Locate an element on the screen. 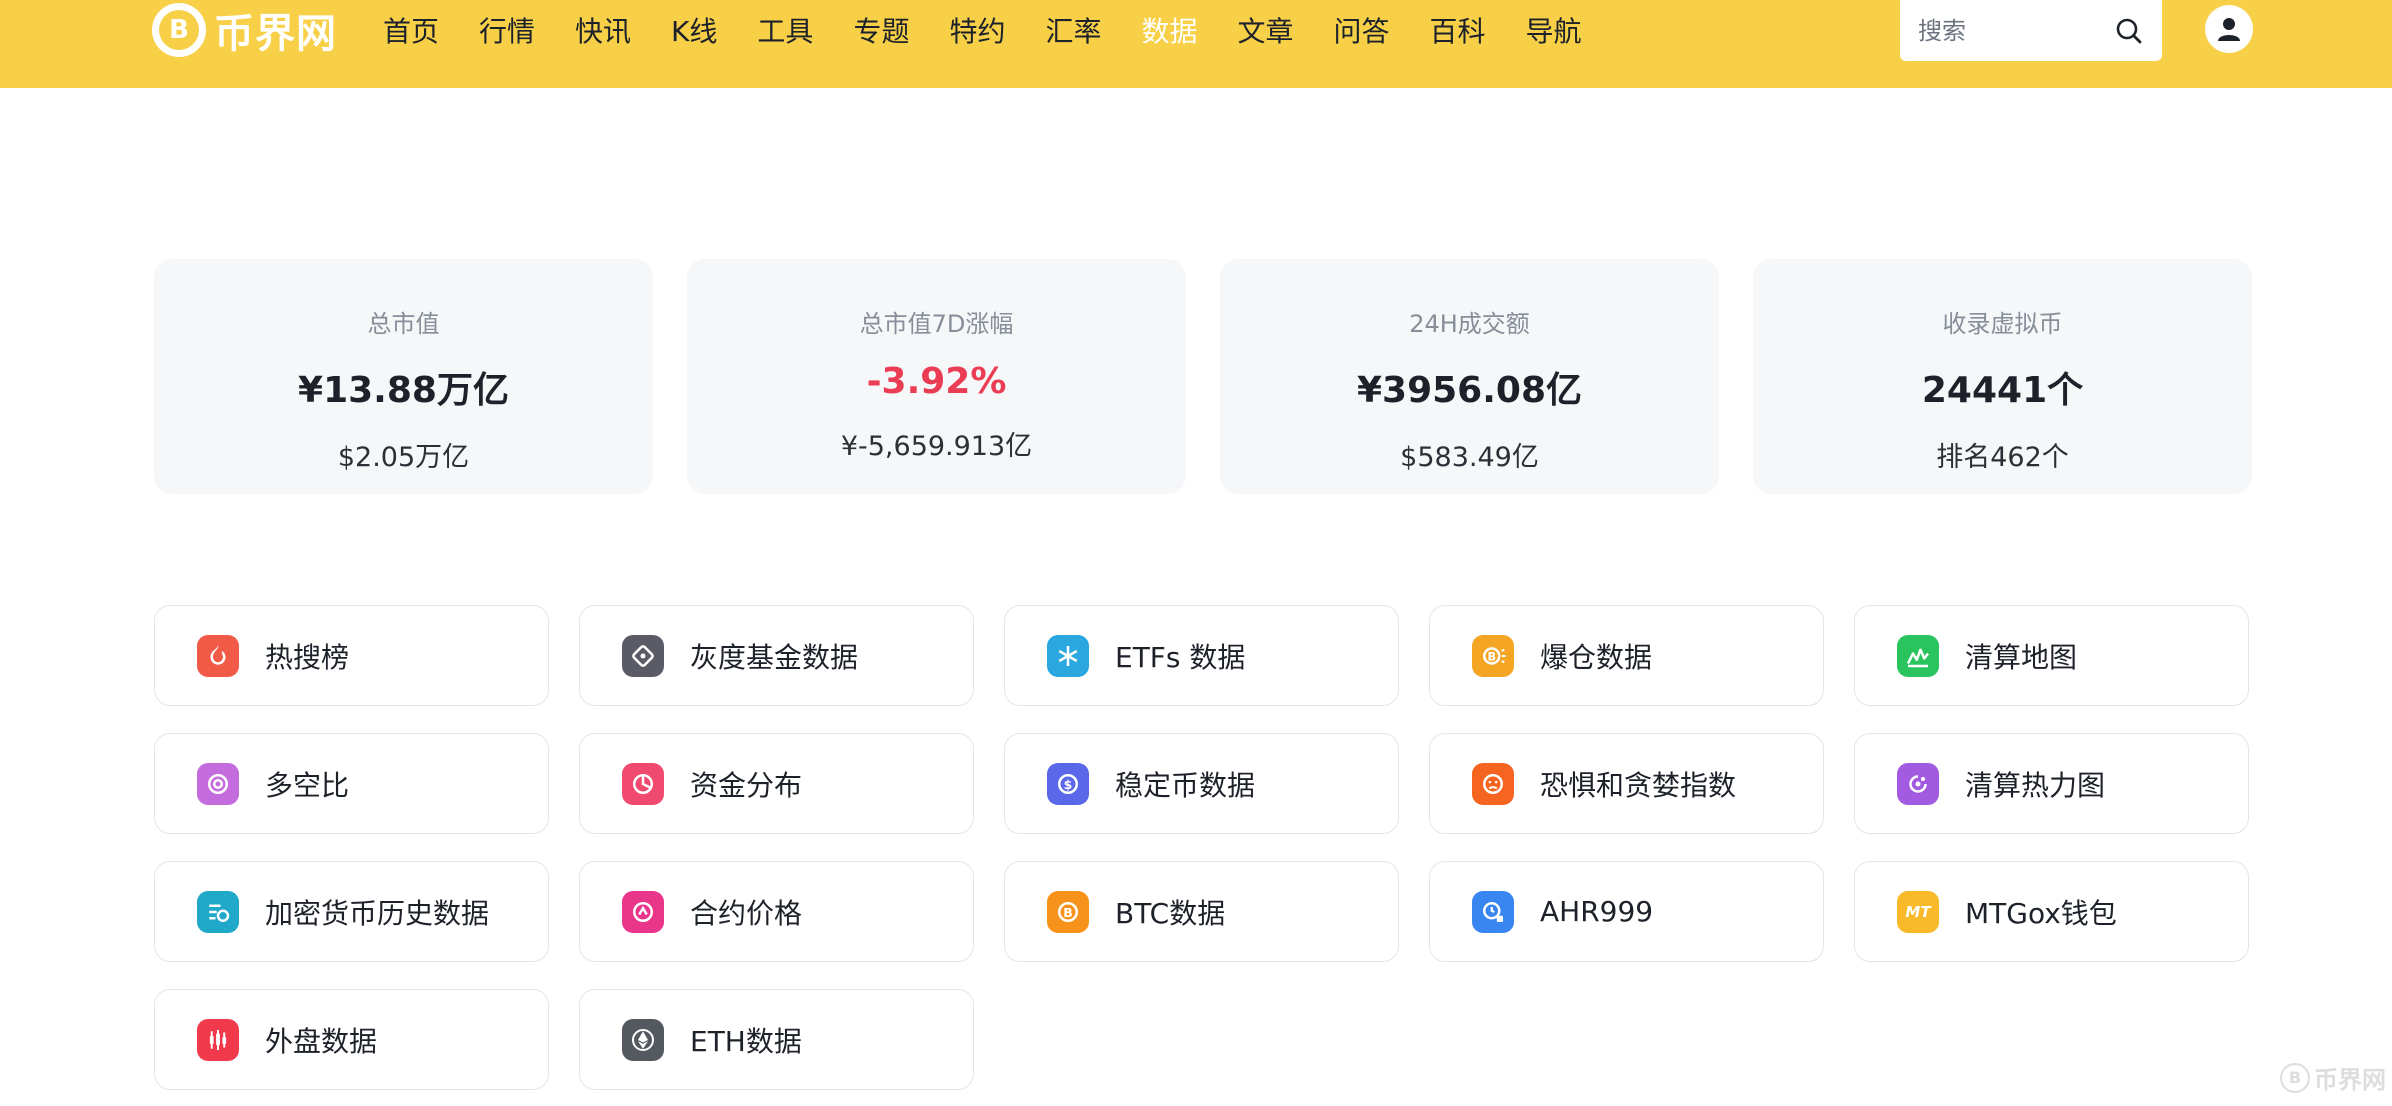 This screenshot has width=2392, height=1106. tool-label: 灰度基金数据 is located at coordinates (774, 657).